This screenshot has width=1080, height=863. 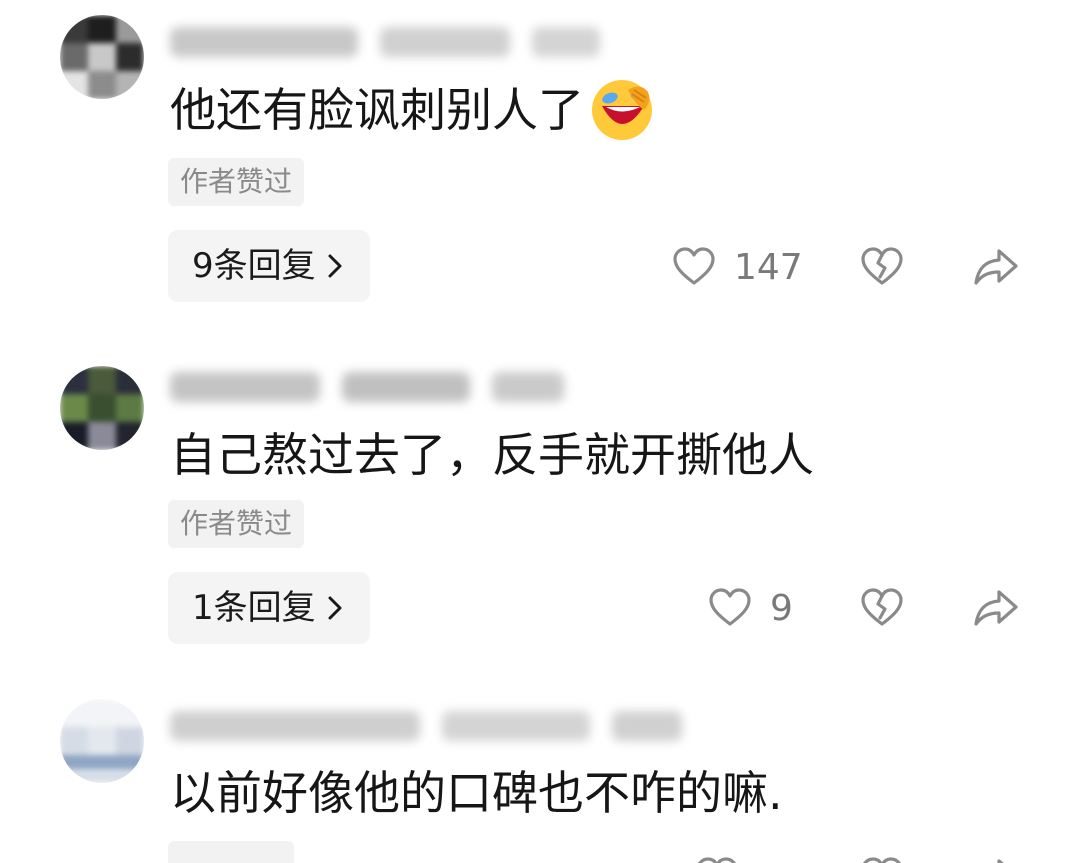 I want to click on view-replies-button: 1条回复, so click(x=269, y=608).